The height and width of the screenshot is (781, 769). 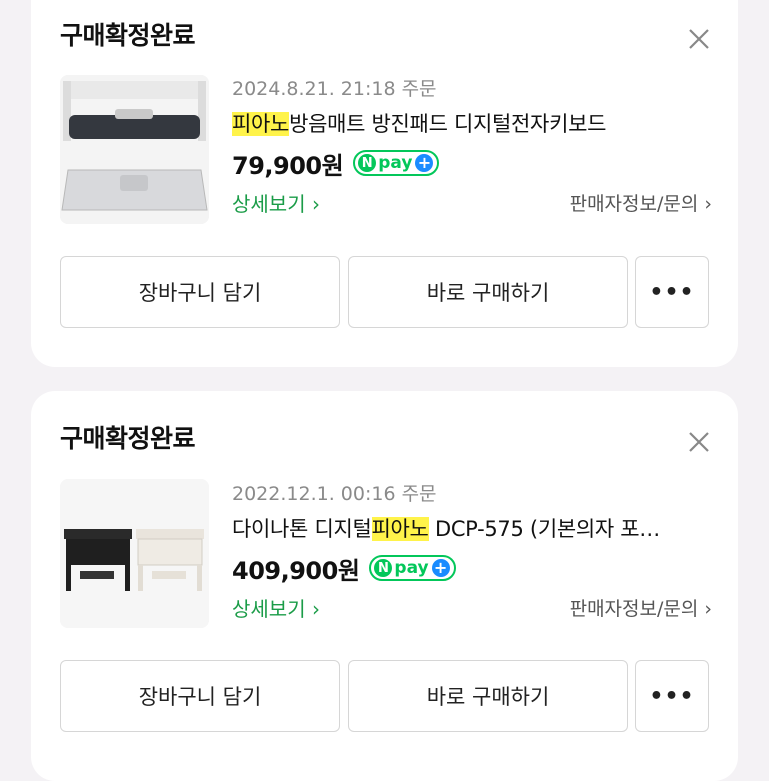 I want to click on price: 409,900원, so click(x=296, y=570).